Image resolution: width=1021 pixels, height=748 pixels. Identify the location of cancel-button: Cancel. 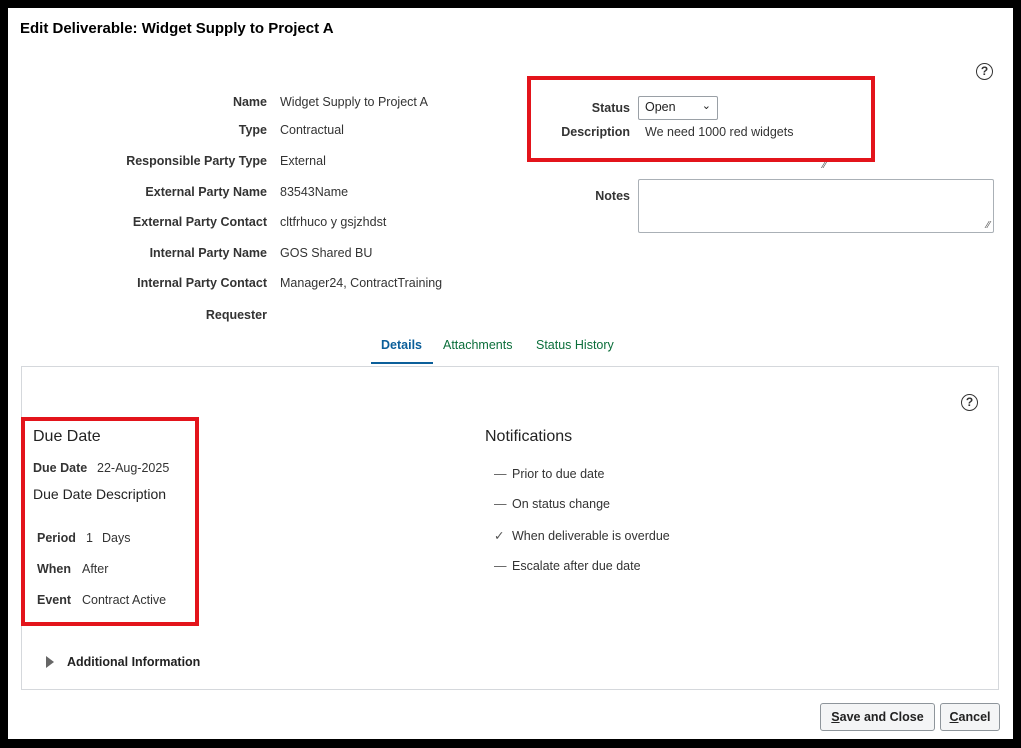
(970, 717).